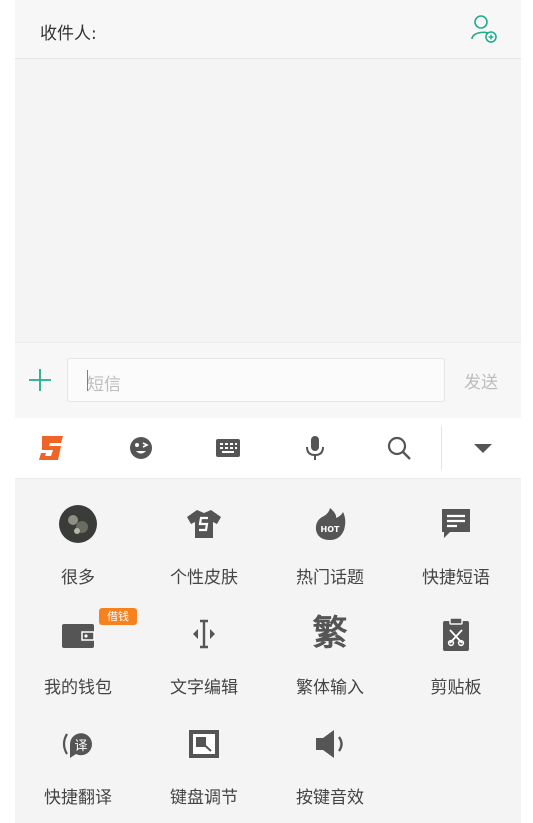  I want to click on feature-item-quick-phrase: 快捷短语, so click(456, 534).